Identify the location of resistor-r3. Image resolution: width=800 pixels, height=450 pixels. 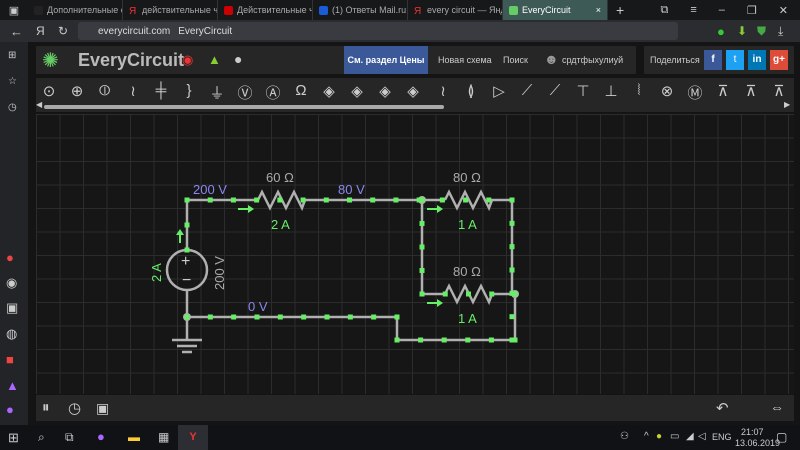
(479, 294).